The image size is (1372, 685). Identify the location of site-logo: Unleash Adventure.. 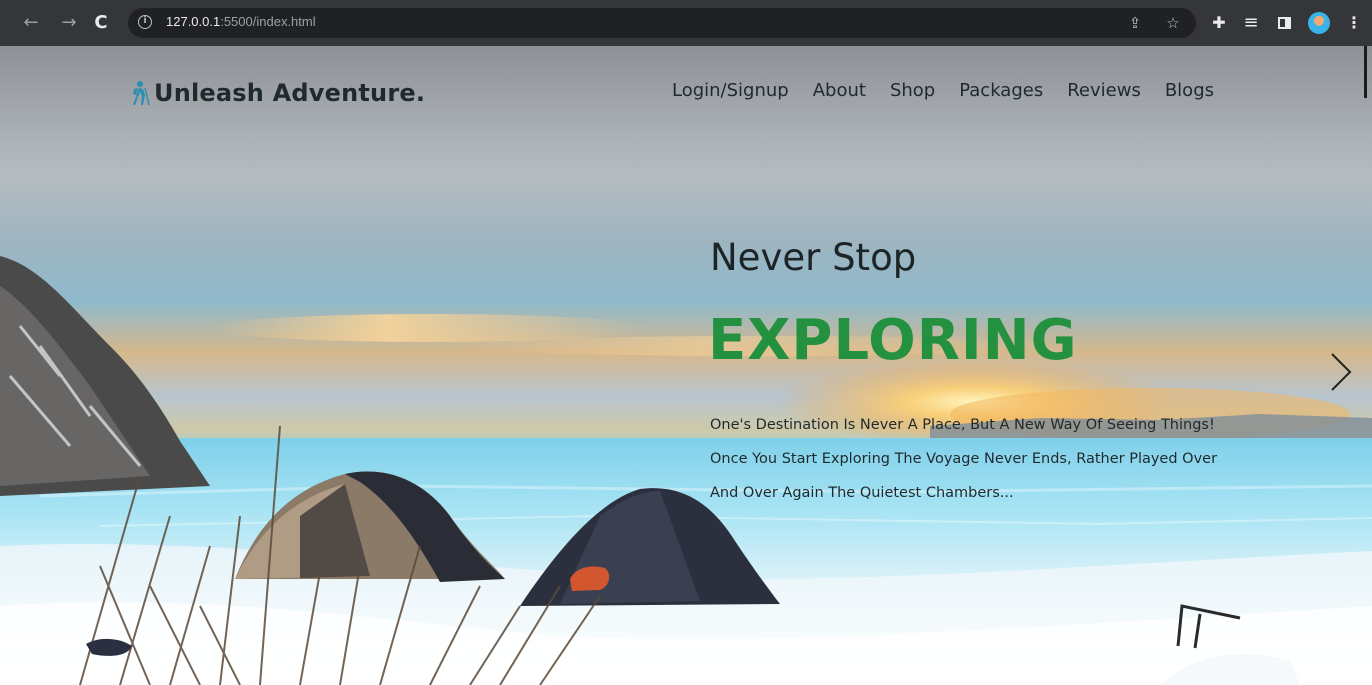
(277, 93).